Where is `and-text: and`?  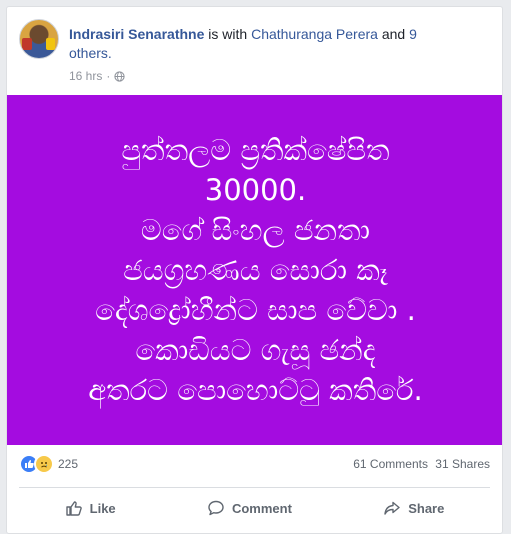 and-text: and is located at coordinates (393, 34).